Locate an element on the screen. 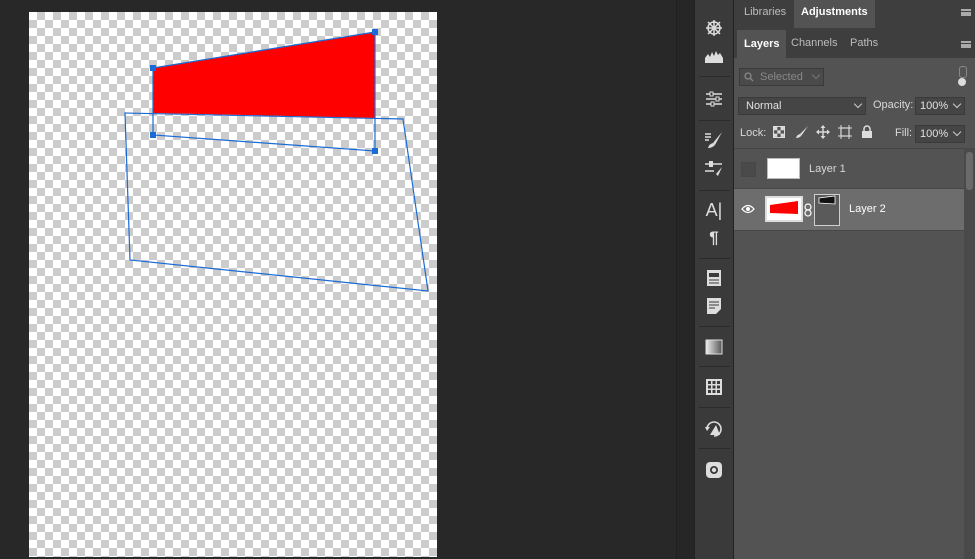  layer-name: Layer 2 is located at coordinates (867, 209).